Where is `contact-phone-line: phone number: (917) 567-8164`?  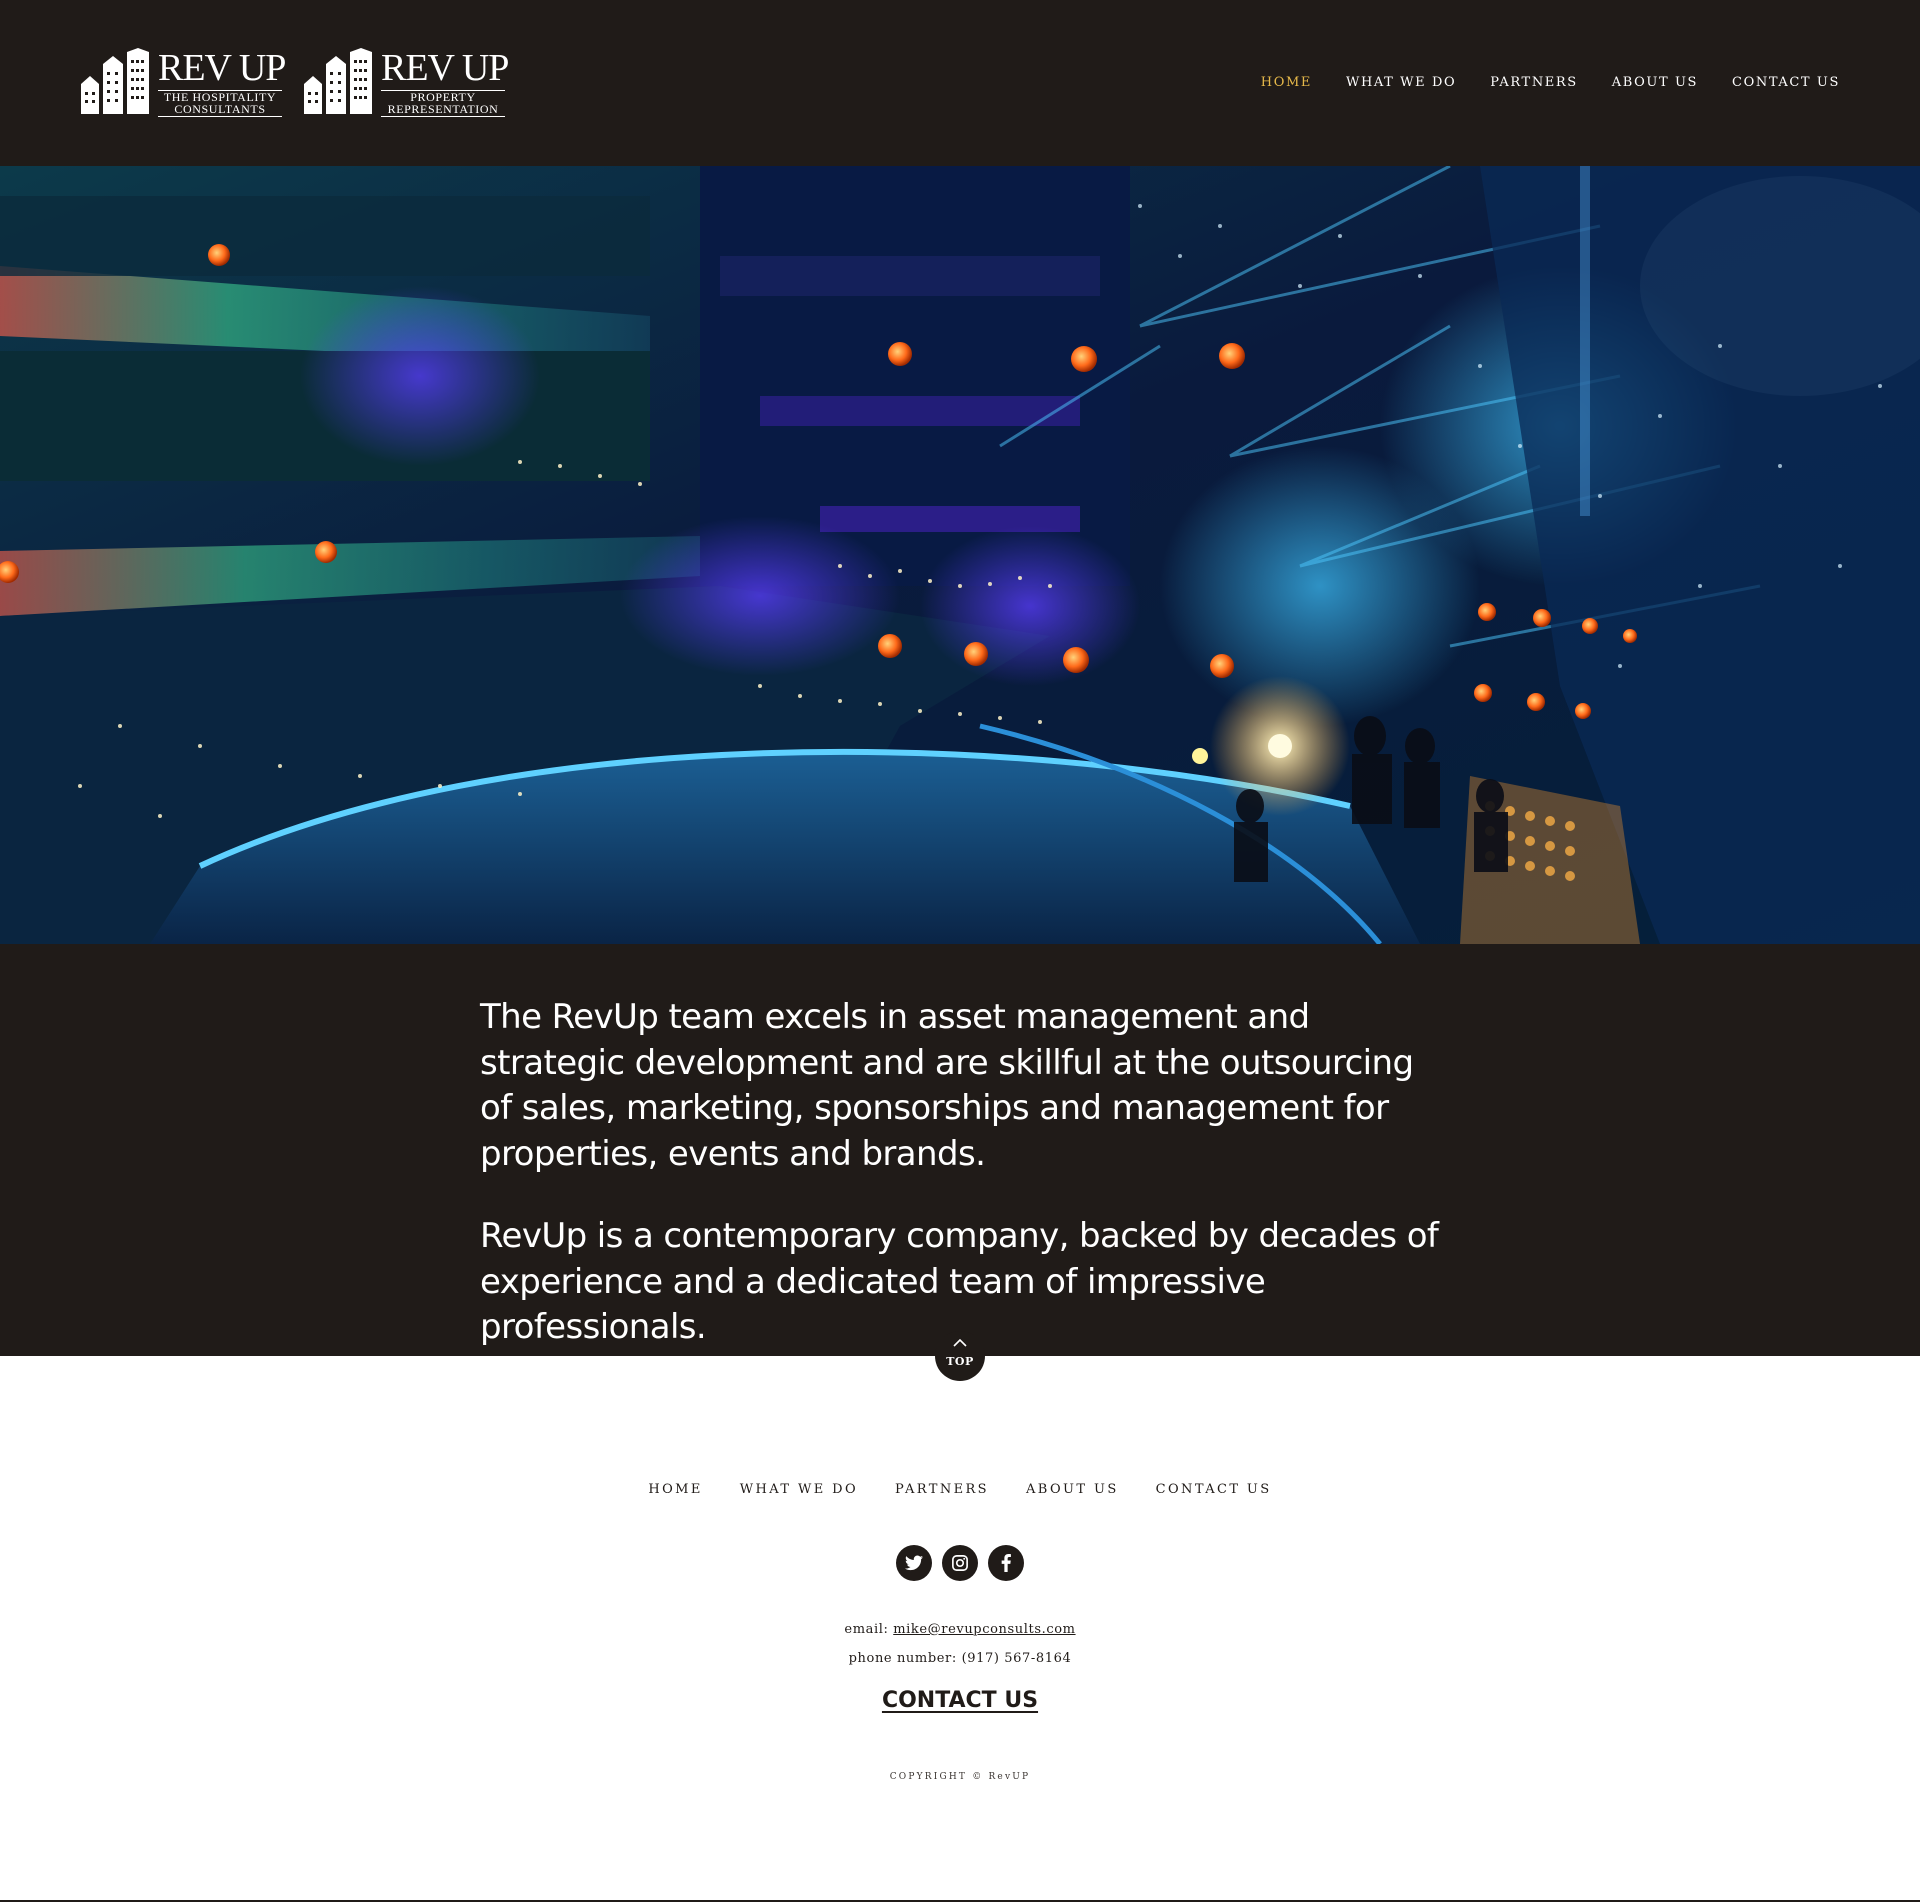 contact-phone-line: phone number: (917) 567-8164 is located at coordinates (960, 1658).